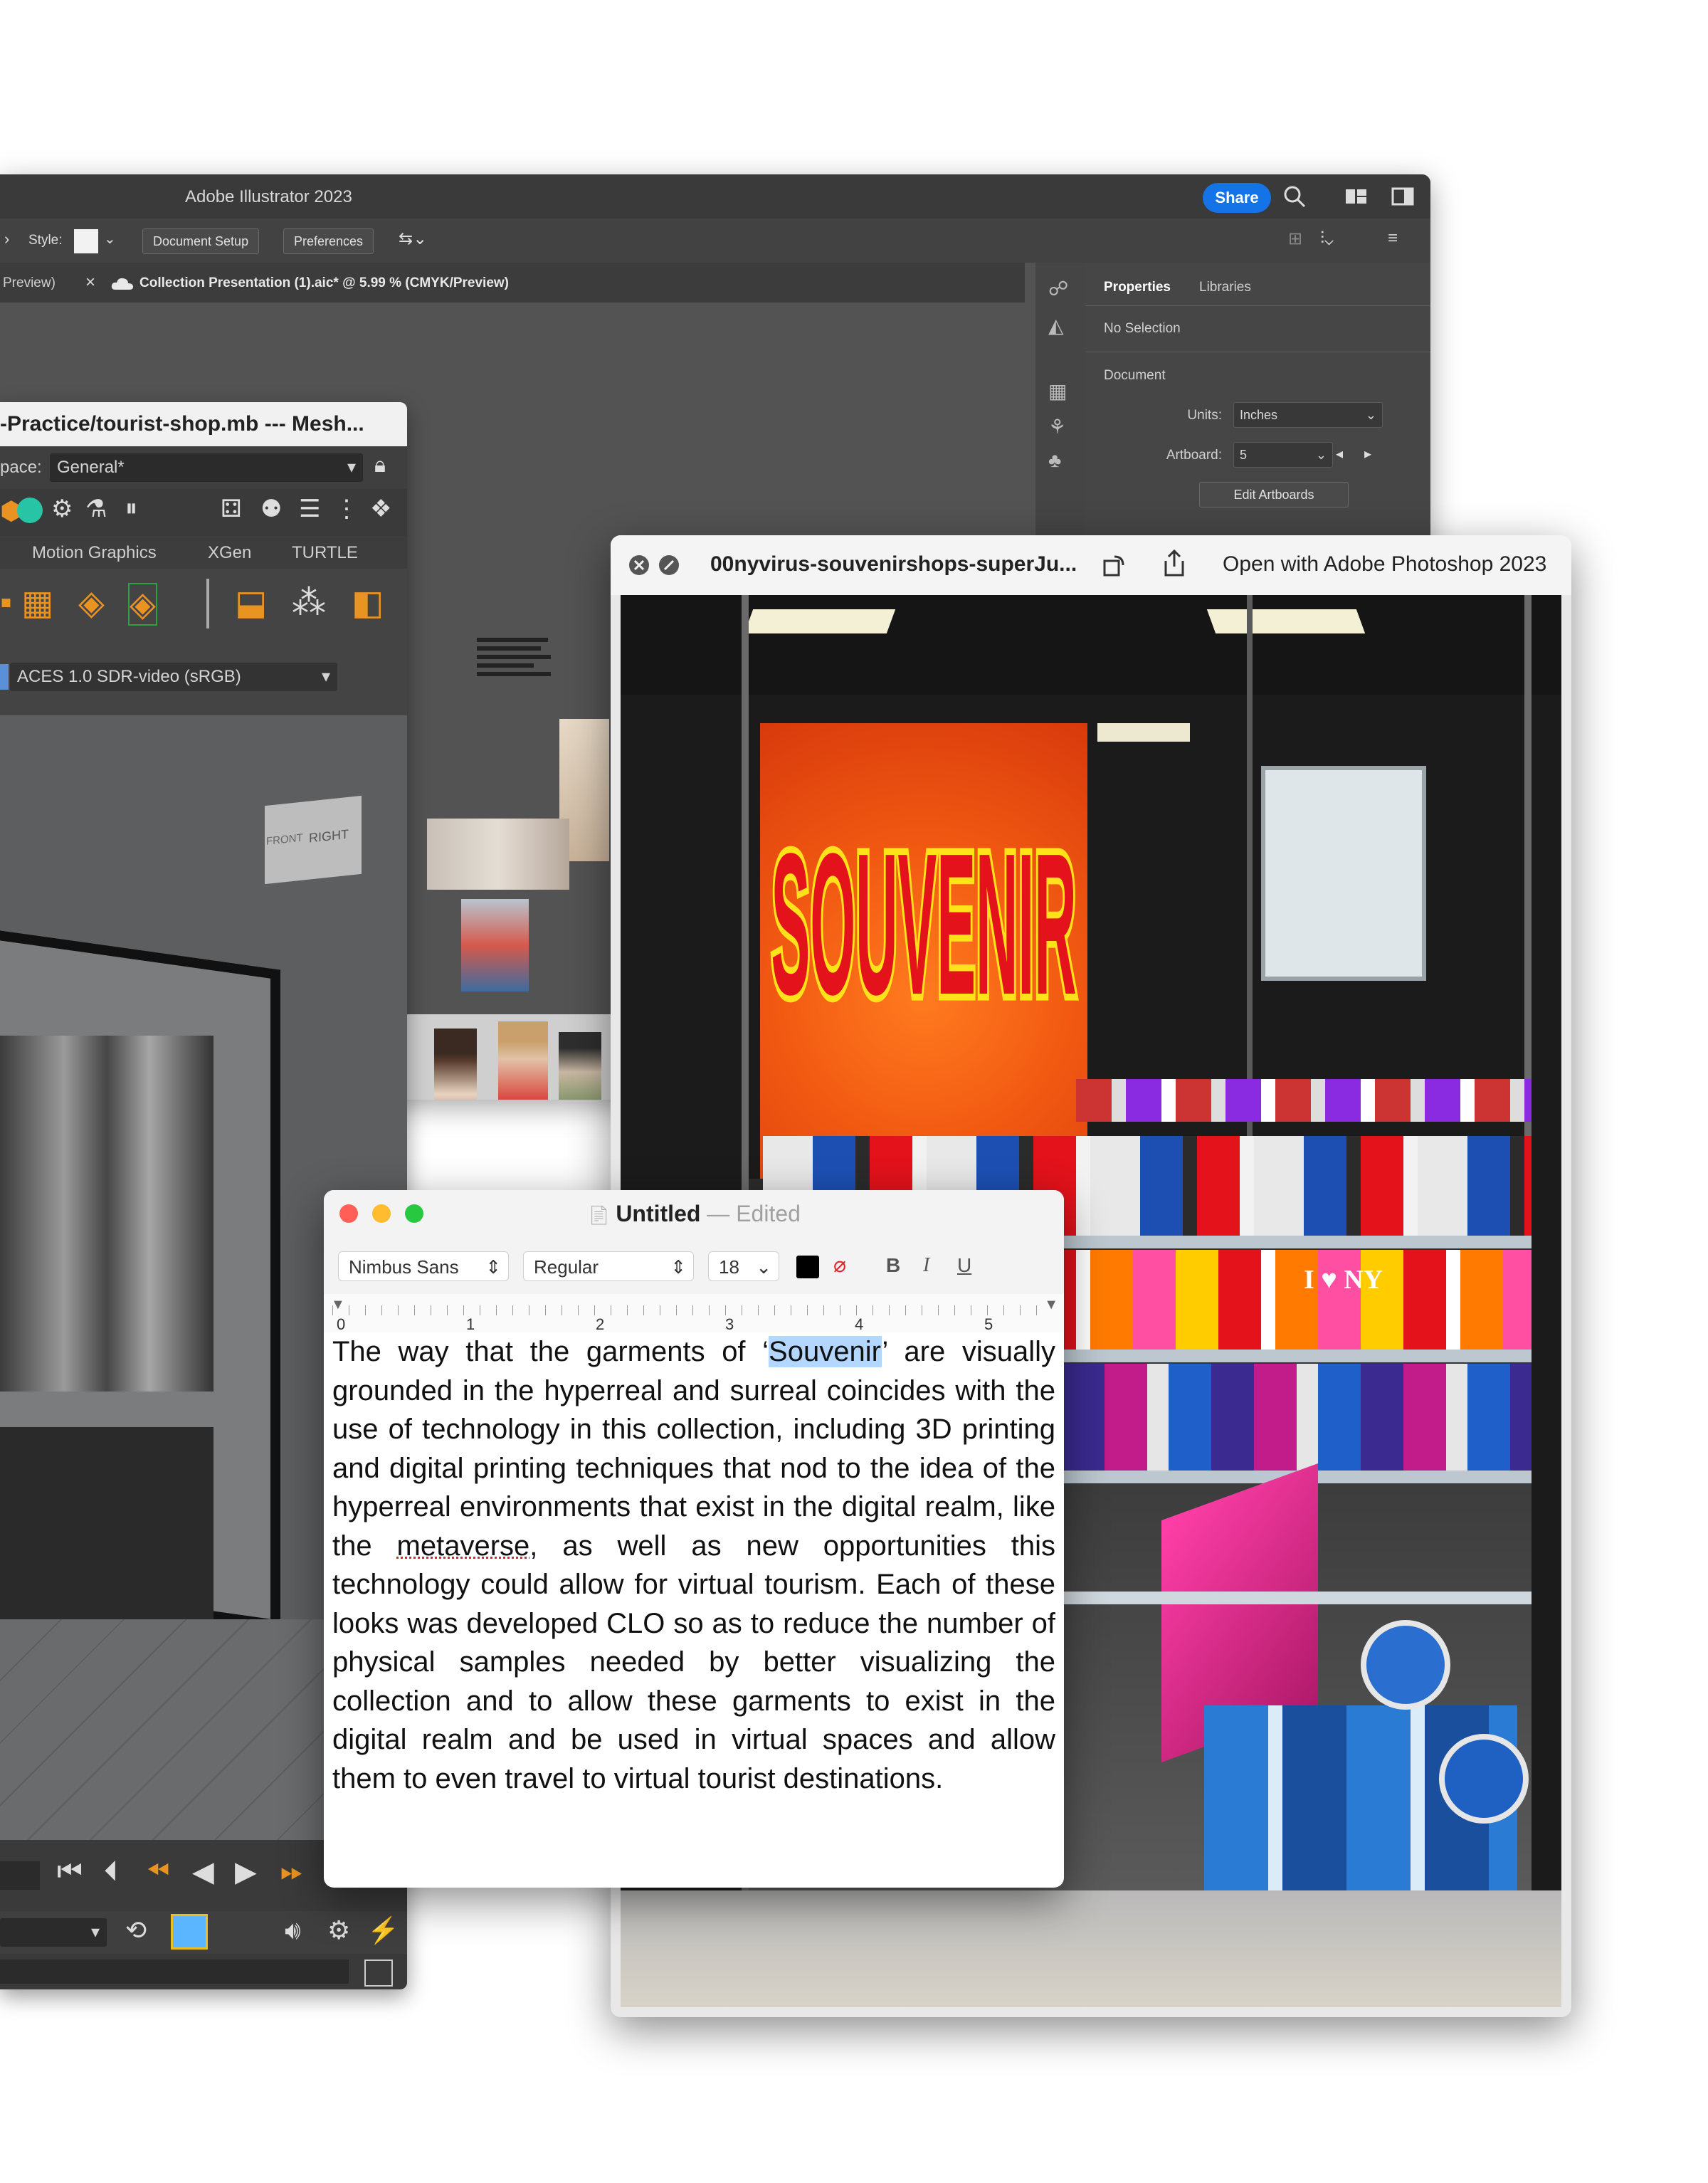 The height and width of the screenshot is (2183, 1708). Describe the element at coordinates (189, 1932) in the screenshot. I see `auto-key-icon` at that location.